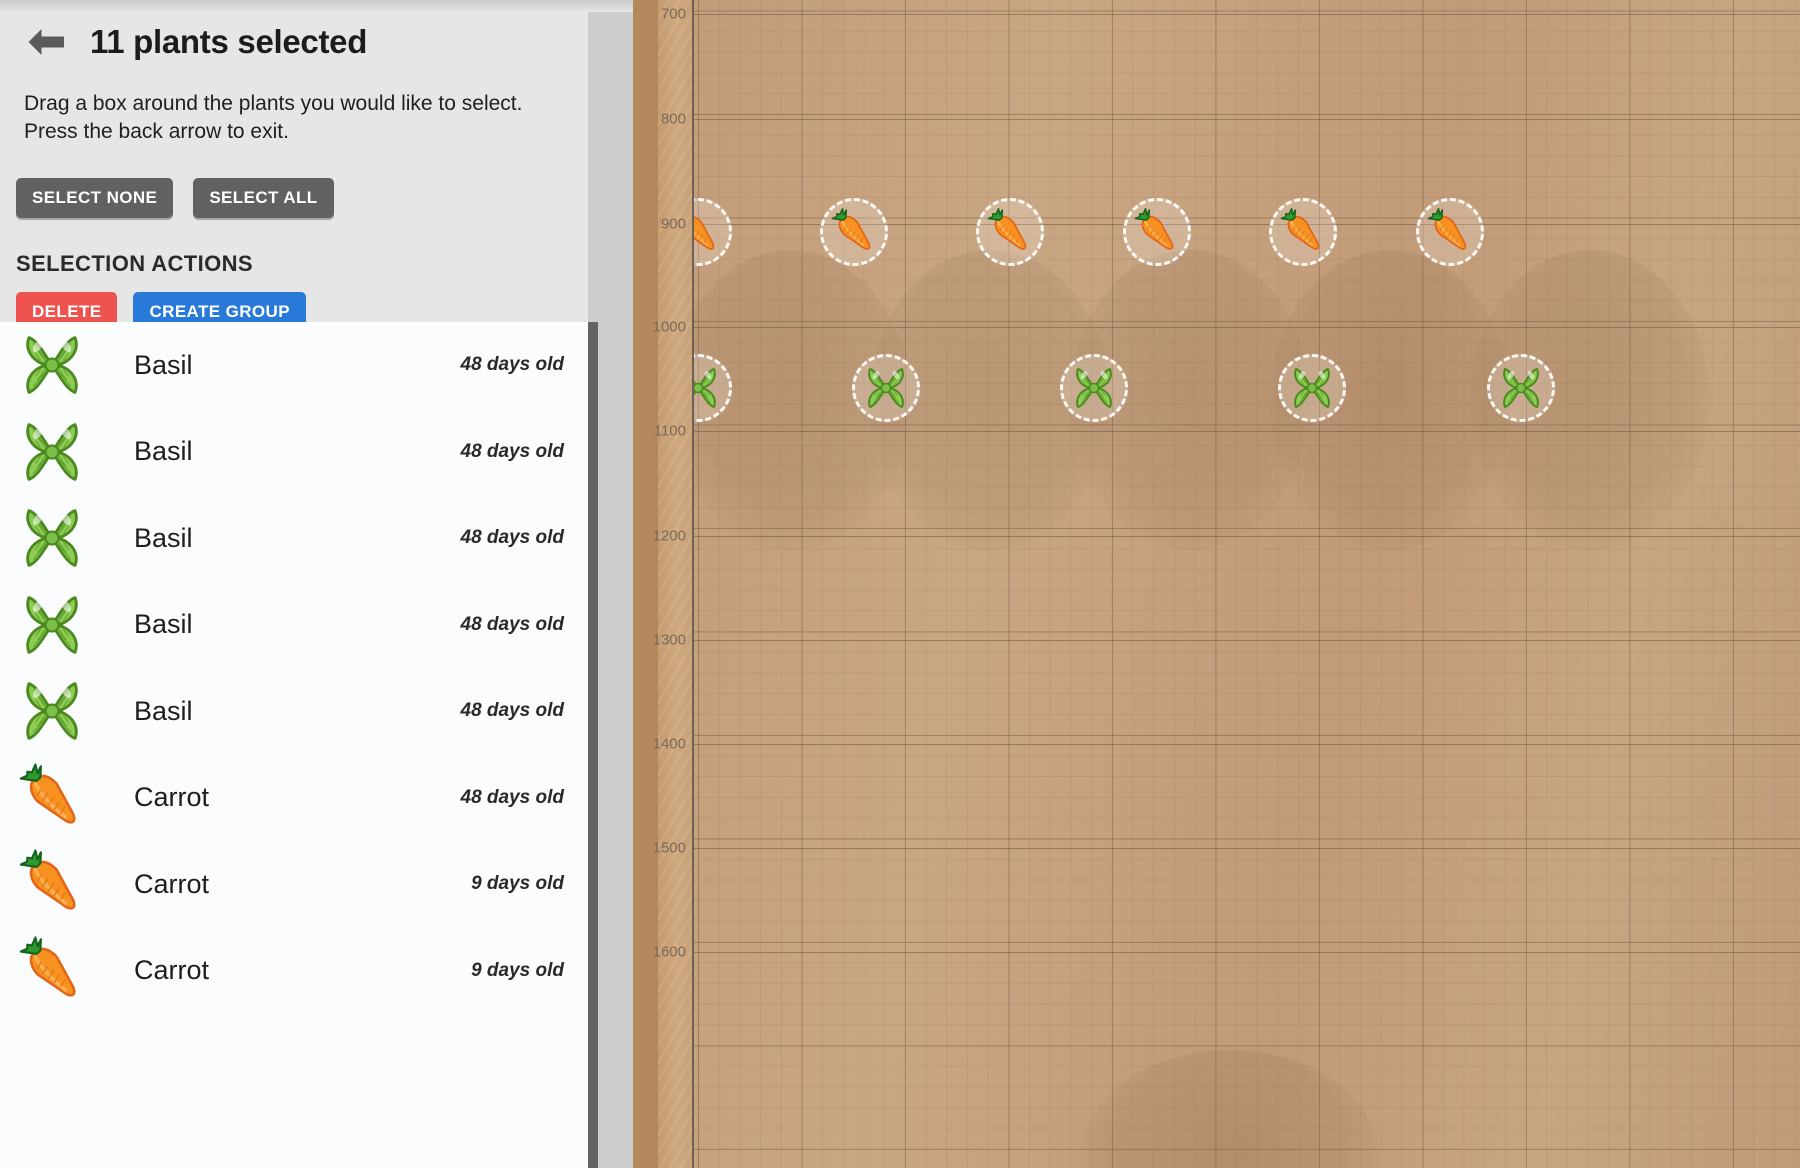  What do you see at coordinates (669, 952) in the screenshot?
I see `ruler-tick-label: 1600` at bounding box center [669, 952].